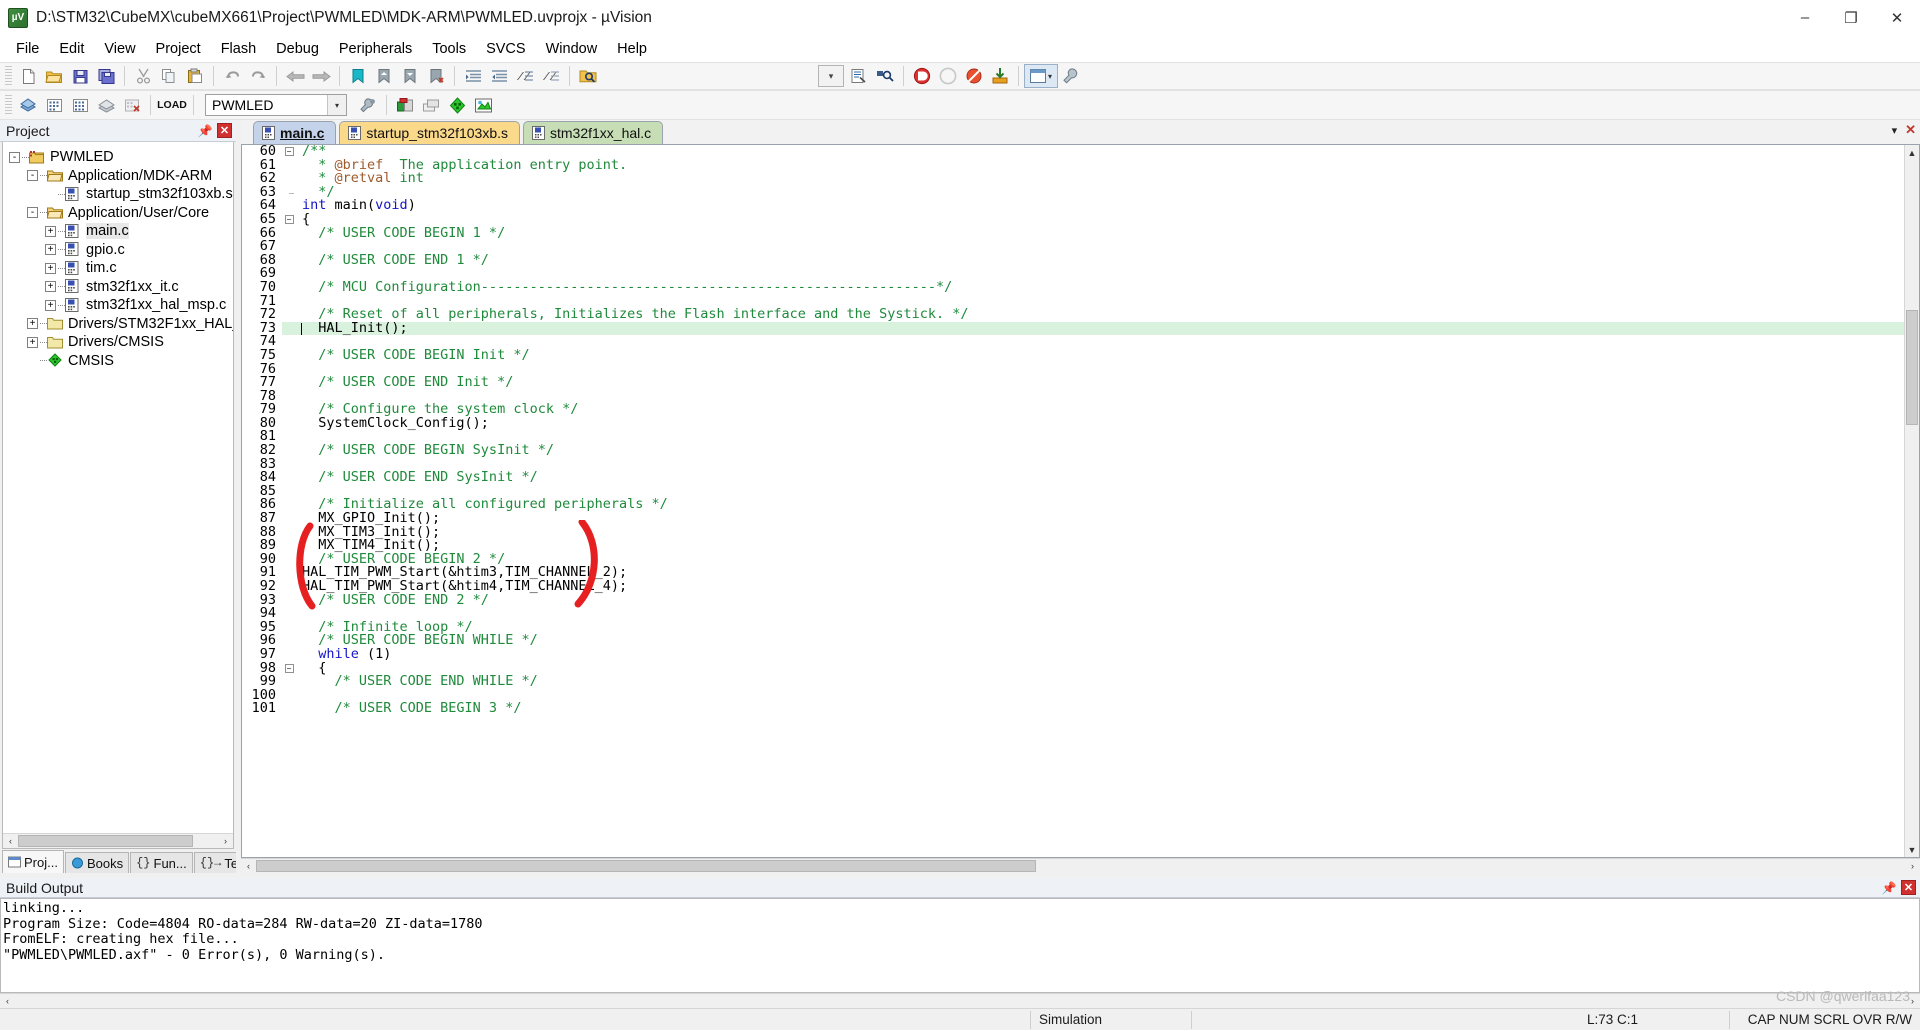 The image size is (1920, 1031). What do you see at coordinates (1912, 367) in the screenshot?
I see `vscroll-thumb` at bounding box center [1912, 367].